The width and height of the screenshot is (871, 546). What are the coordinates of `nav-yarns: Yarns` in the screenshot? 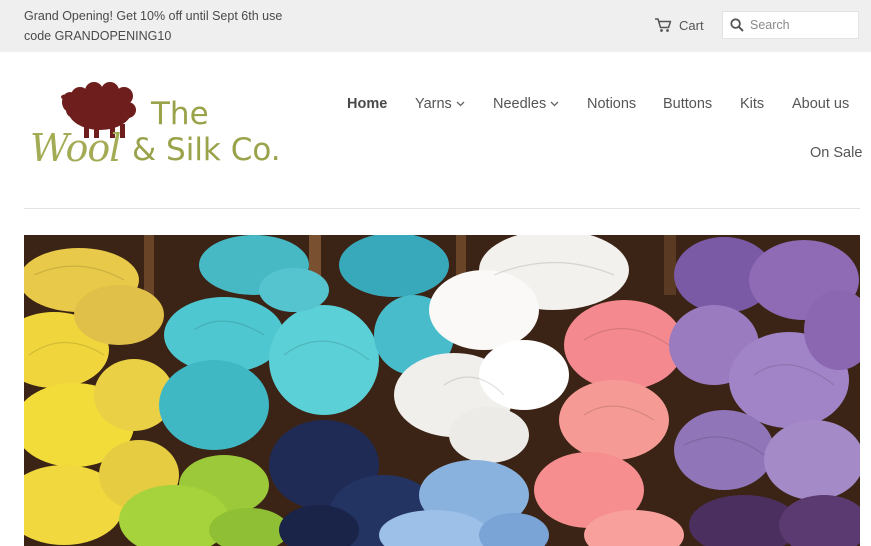 It's located at (440, 104).